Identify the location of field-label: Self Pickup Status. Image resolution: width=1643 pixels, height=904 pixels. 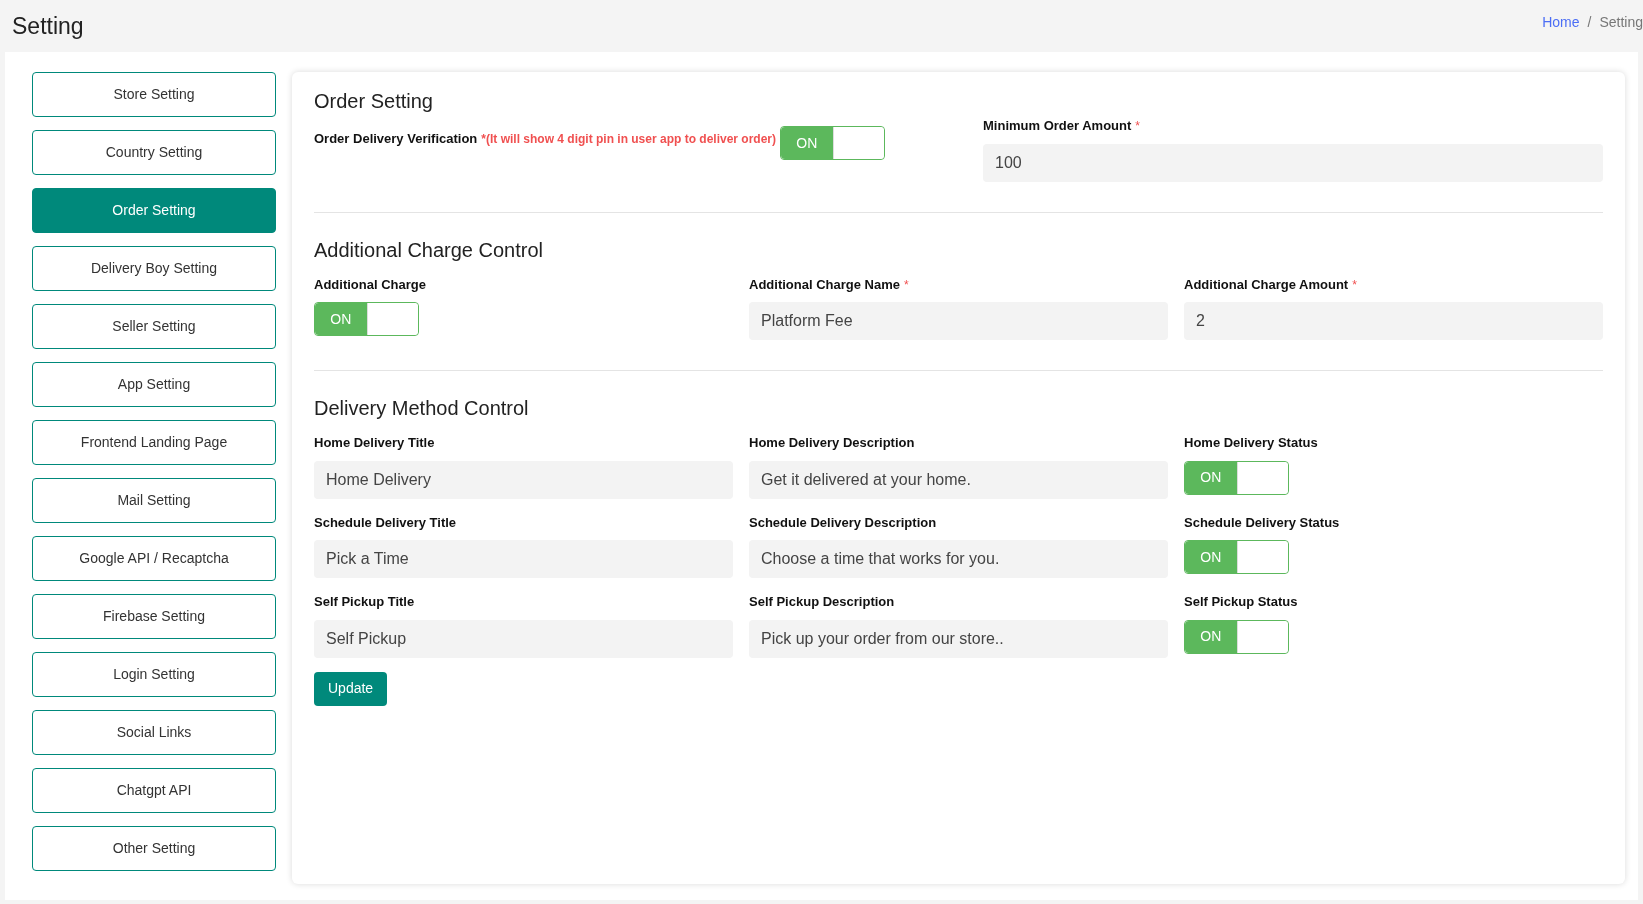
(1241, 602).